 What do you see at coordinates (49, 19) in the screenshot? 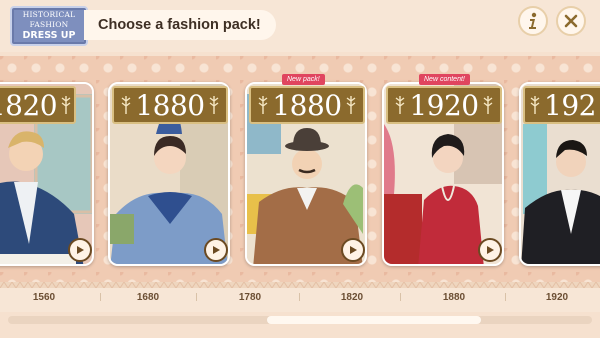
I see `logo-line-1: HISTORICAL FASHION` at bounding box center [49, 19].